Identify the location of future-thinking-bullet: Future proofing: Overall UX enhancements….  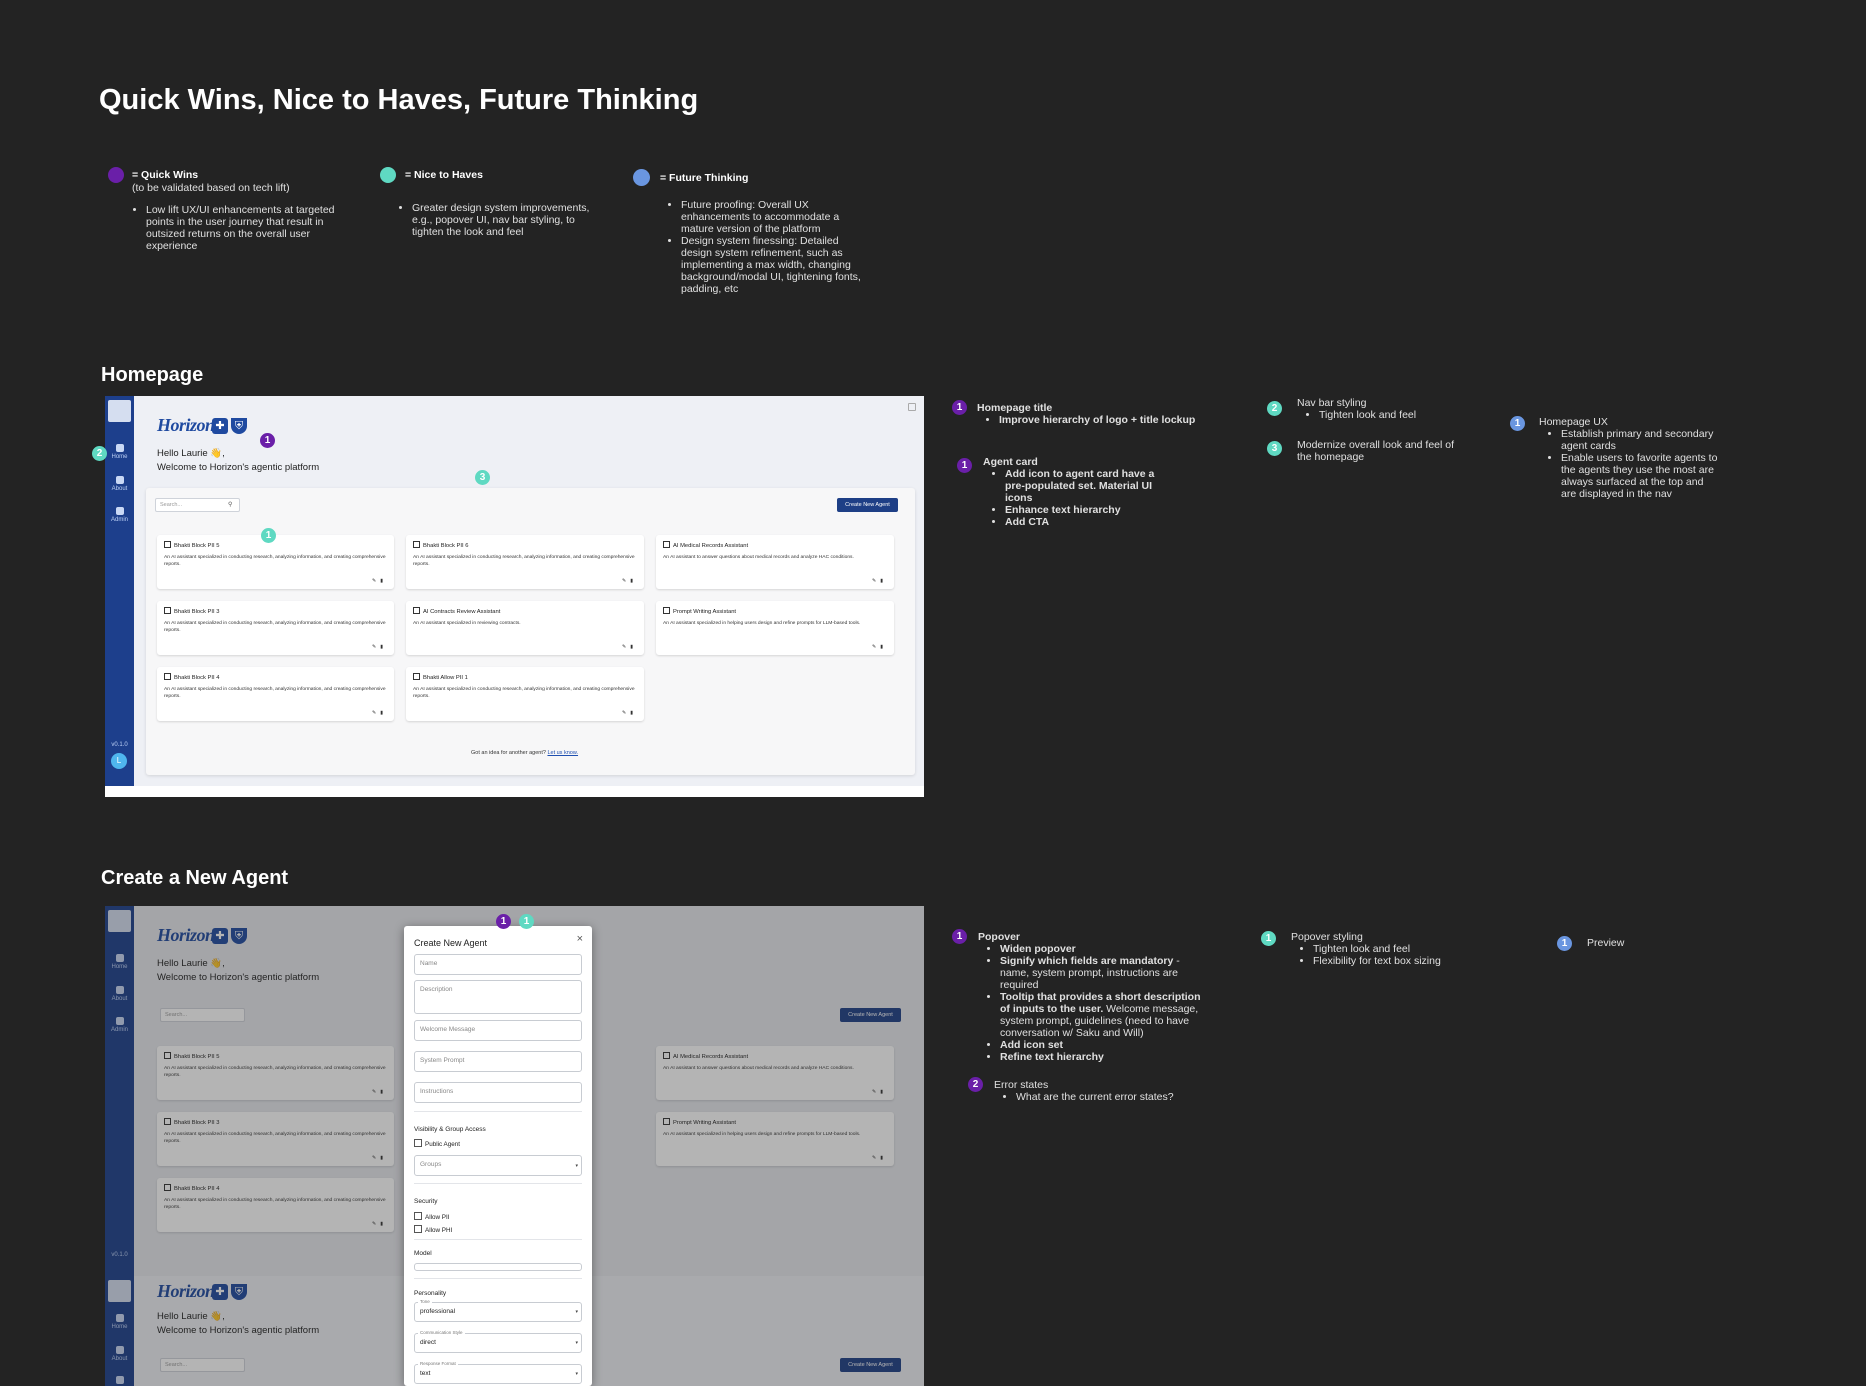
(775, 217).